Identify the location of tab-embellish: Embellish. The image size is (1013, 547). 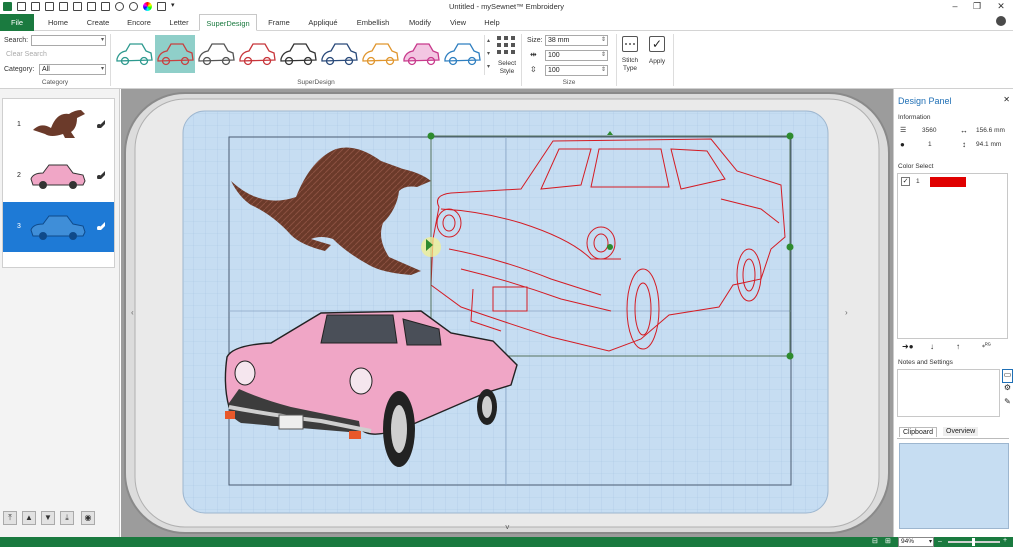
(373, 22).